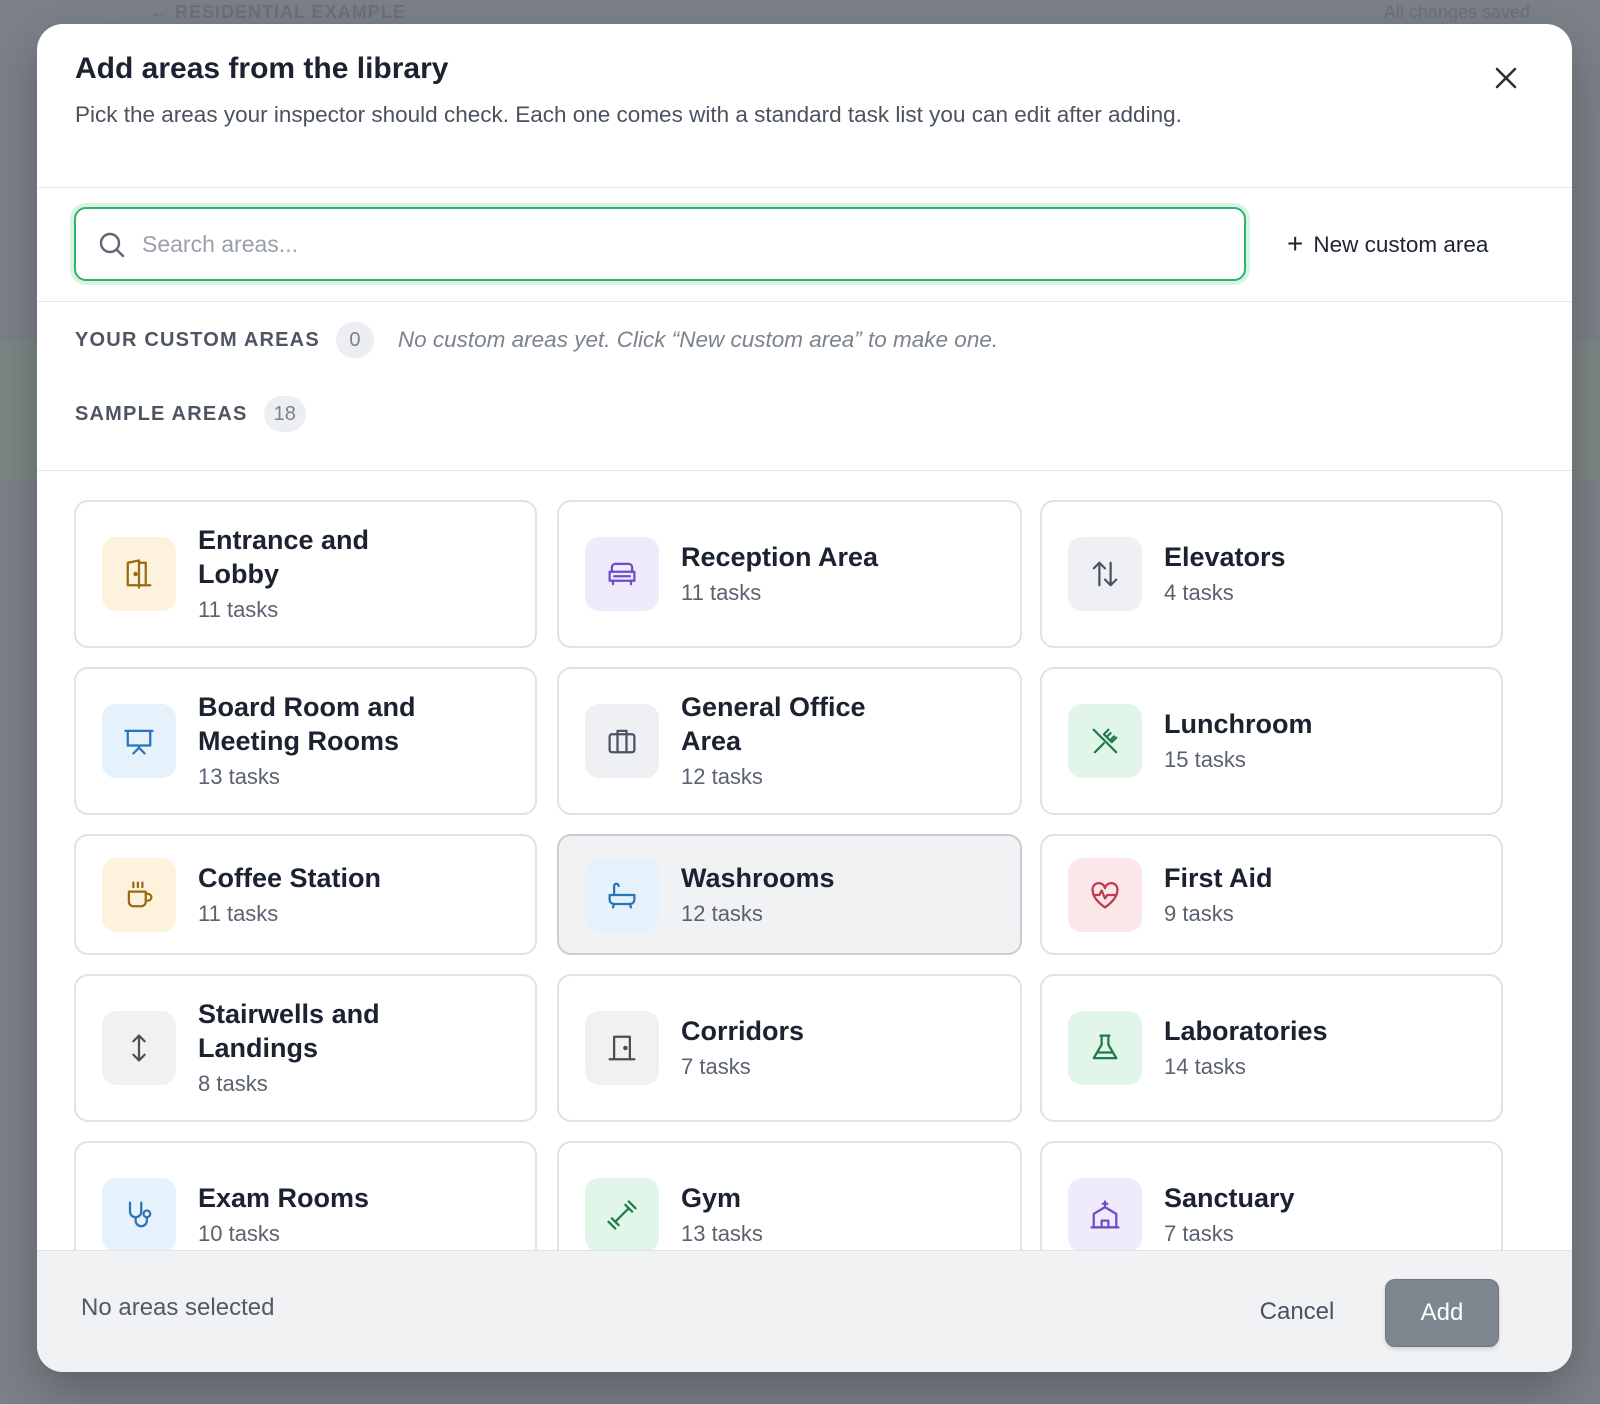  I want to click on stethoscope-icon, so click(139, 1215).